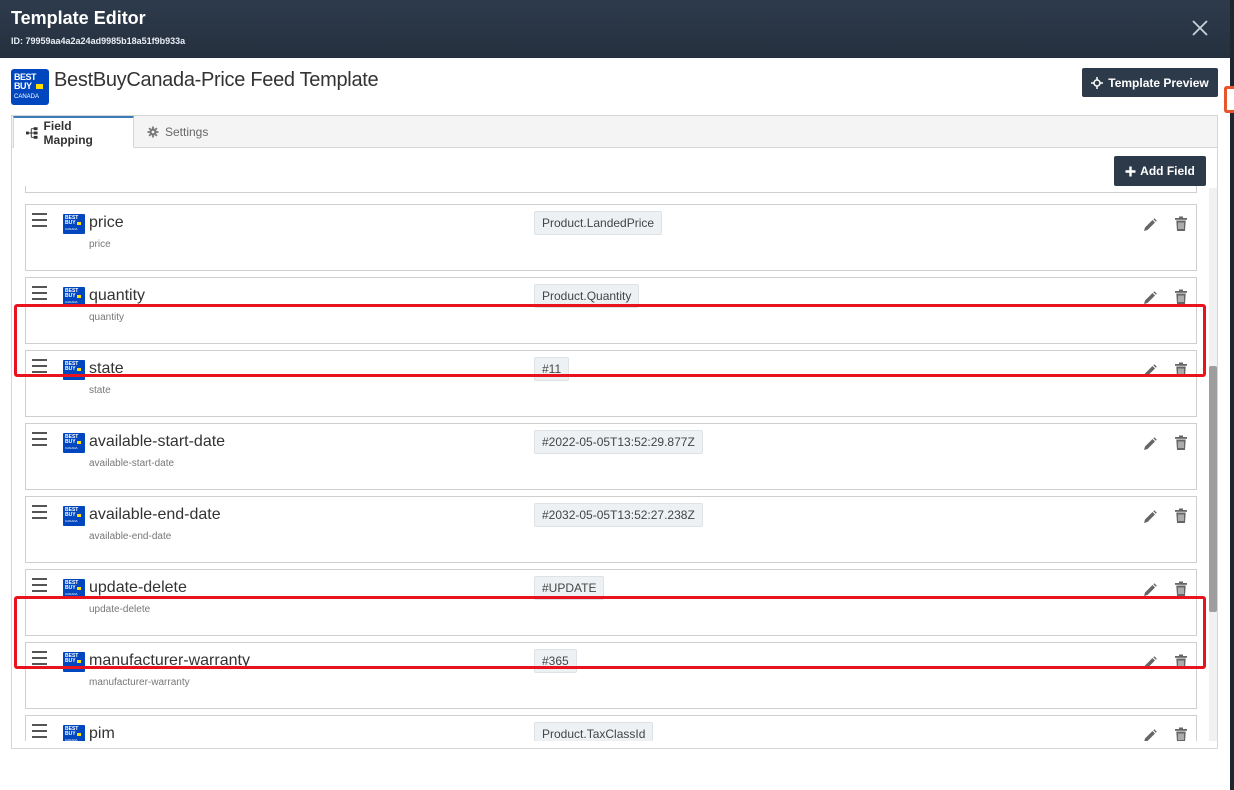 The height and width of the screenshot is (790, 1234). I want to click on add-field-label: Add Field, so click(1167, 171).